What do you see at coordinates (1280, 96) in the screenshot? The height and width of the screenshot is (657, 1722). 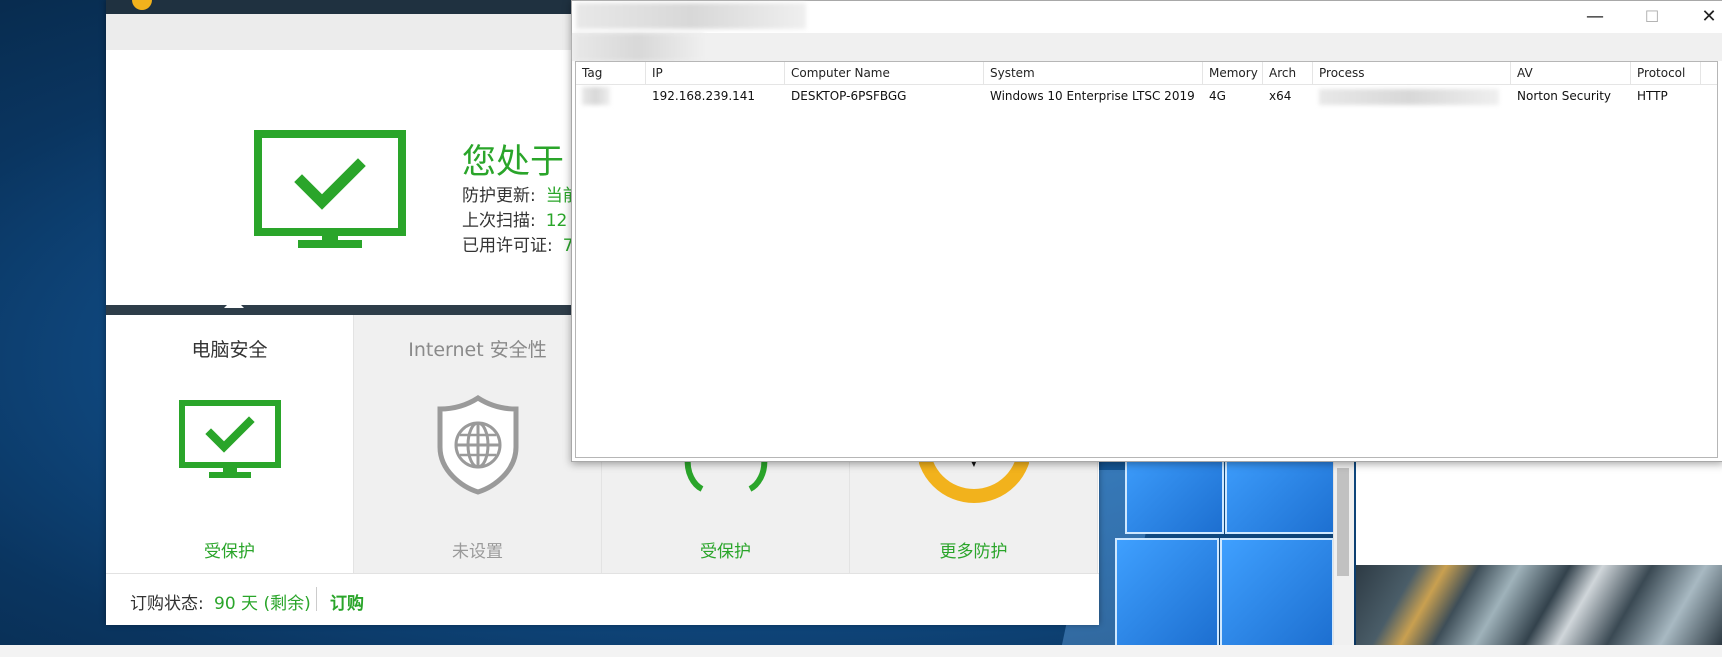 I see `cell-arch: x64` at bounding box center [1280, 96].